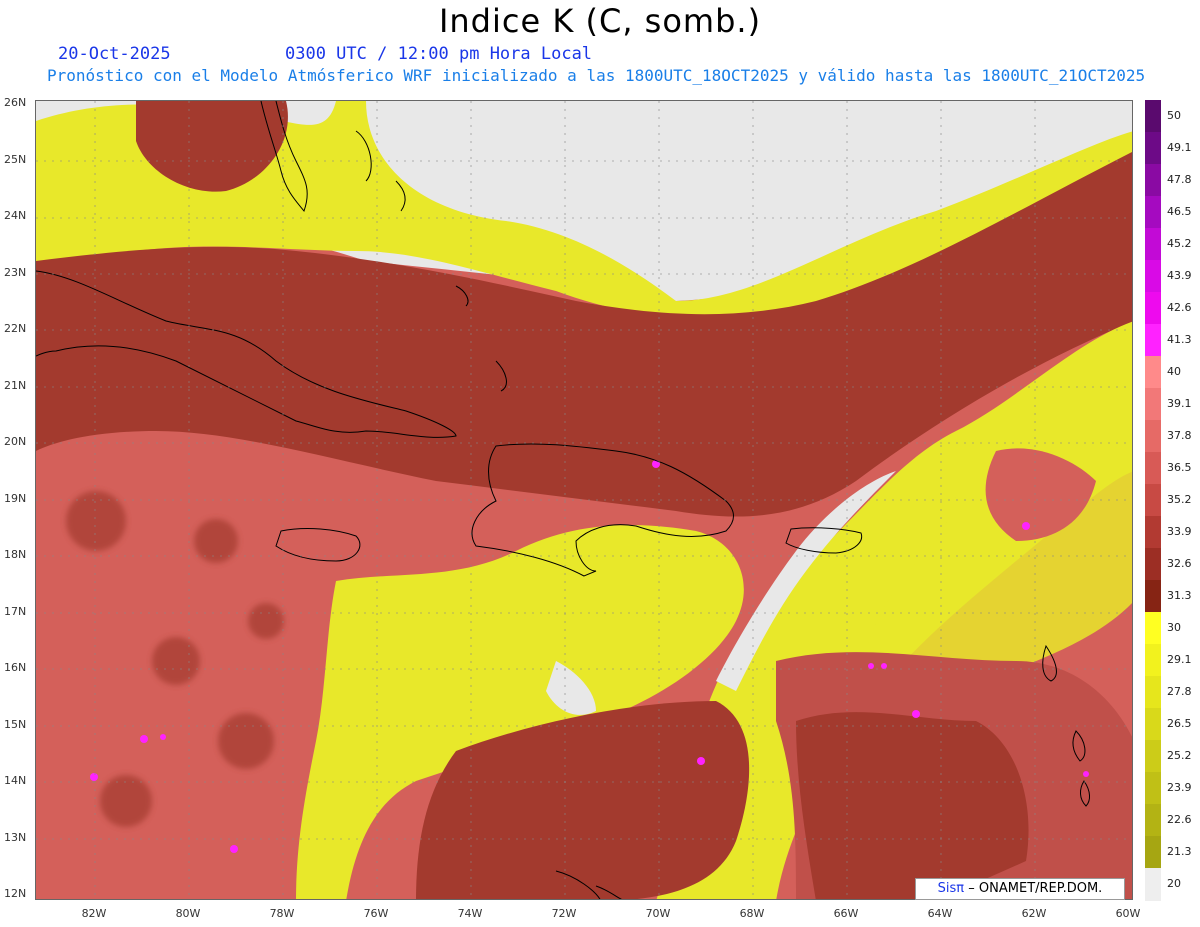 Image resolution: width=1200 pixels, height=927 pixels. I want to click on colorbar-tick-label: 31.3, so click(1179, 595).